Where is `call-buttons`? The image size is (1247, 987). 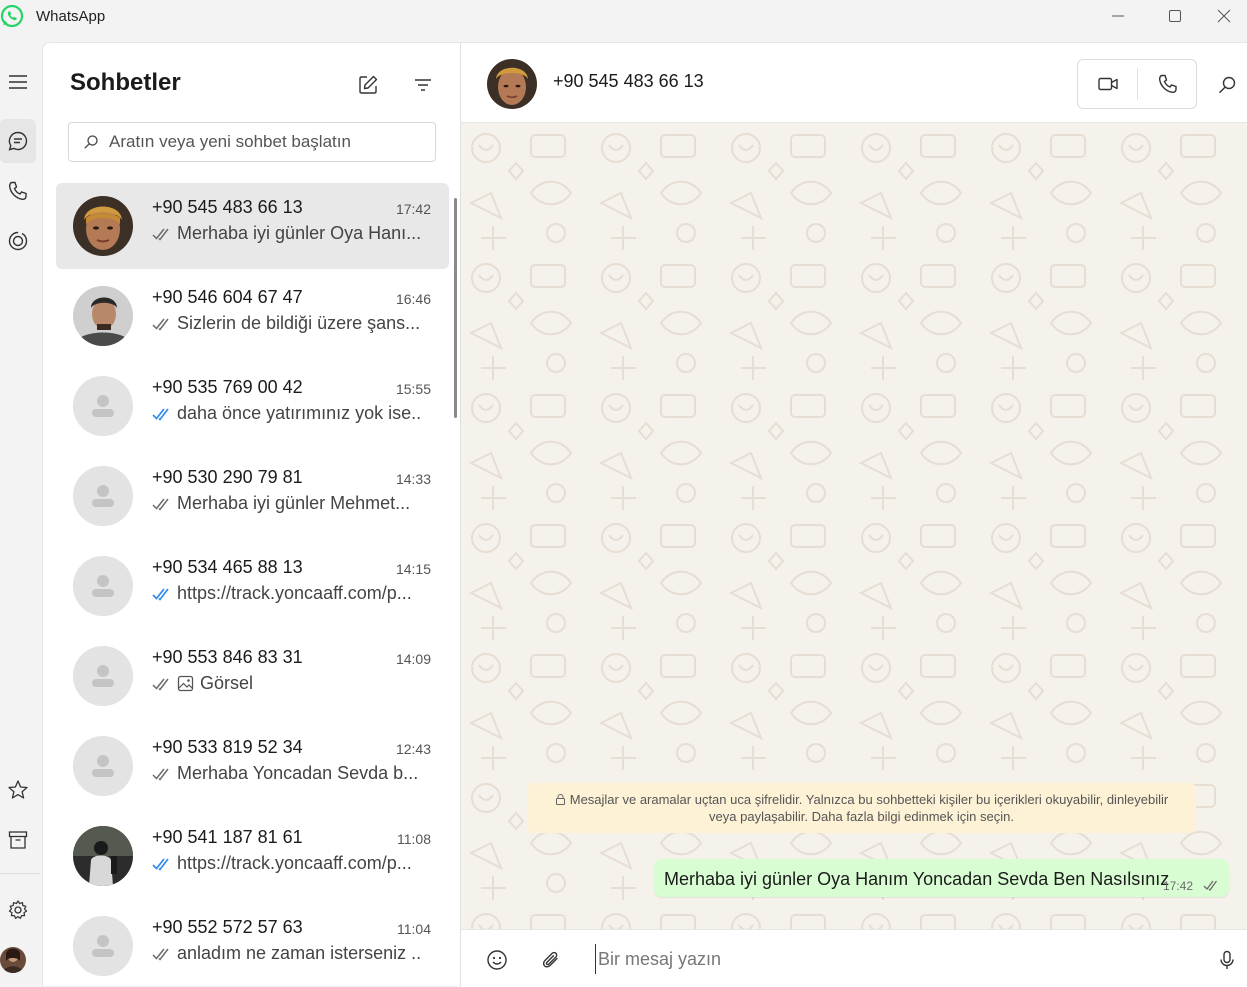 call-buttons is located at coordinates (1137, 84).